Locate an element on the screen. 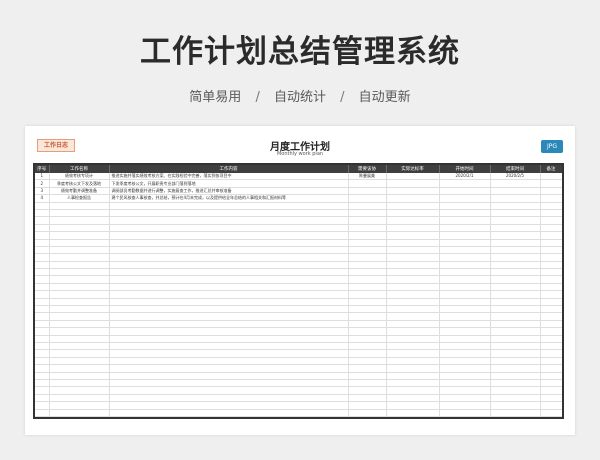 The height and width of the screenshot is (460, 600). sheet-subtitle: Monthly work plan is located at coordinates (300, 154).